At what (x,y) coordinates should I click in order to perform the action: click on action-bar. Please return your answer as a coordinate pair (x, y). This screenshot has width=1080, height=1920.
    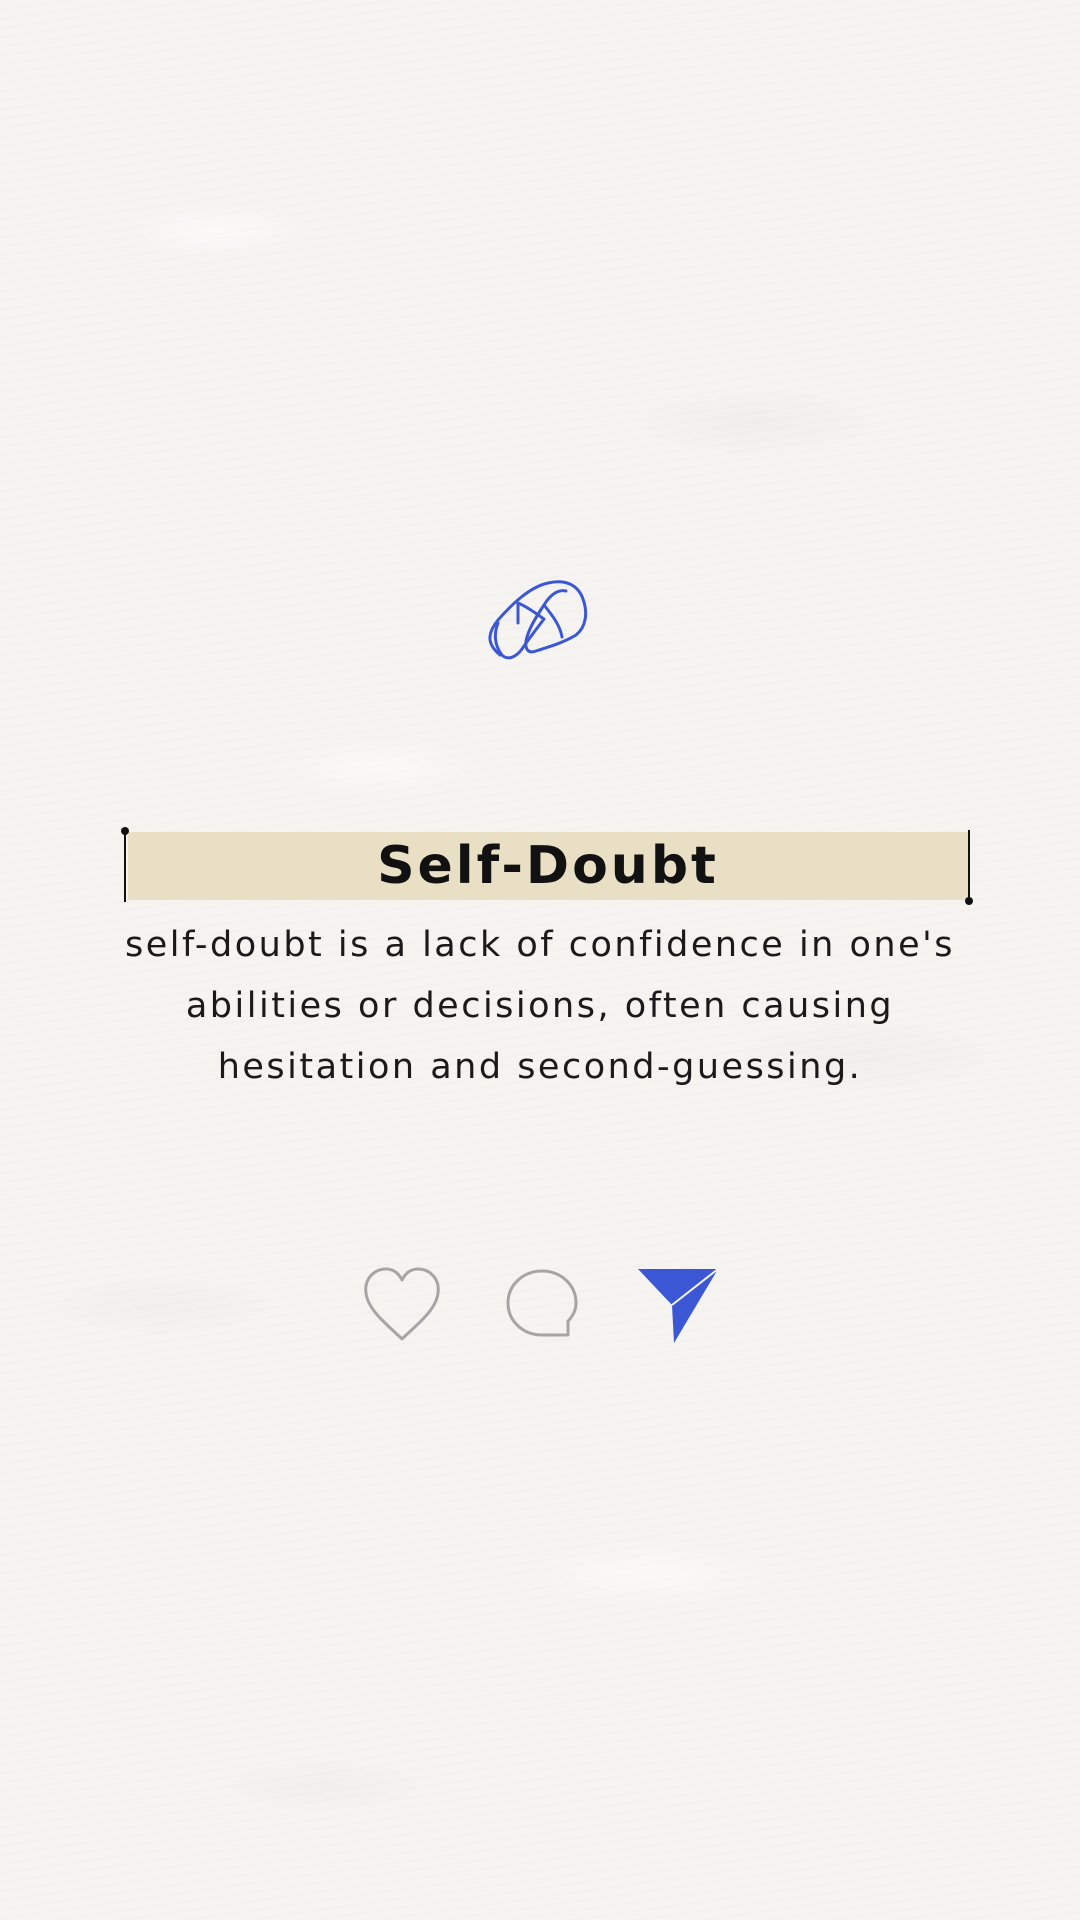
    Looking at the image, I should click on (540, 1305).